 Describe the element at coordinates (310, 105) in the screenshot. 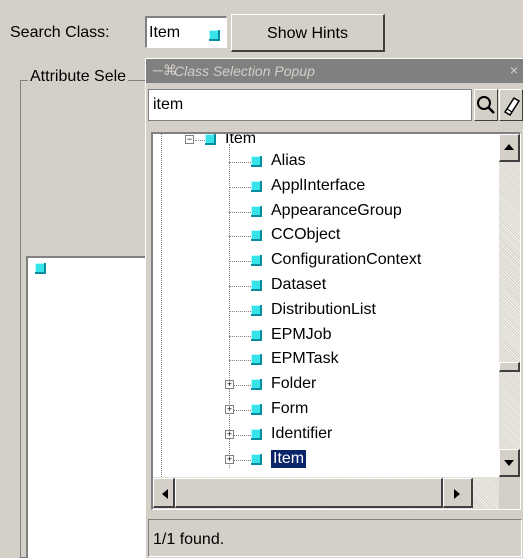

I see `popup-search-input` at that location.